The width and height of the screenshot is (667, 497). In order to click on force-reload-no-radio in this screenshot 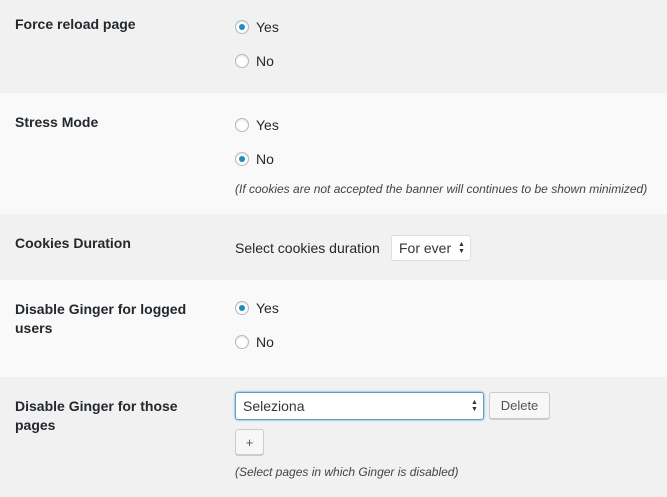, I will do `click(242, 61)`.